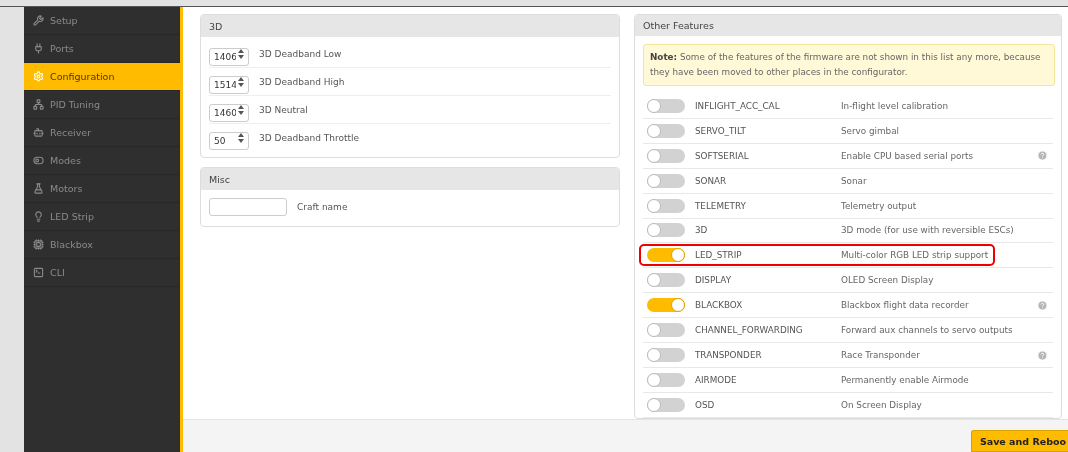 The height and width of the screenshot is (452, 1068). I want to click on feature-description: OLED Screen Display, so click(888, 280).